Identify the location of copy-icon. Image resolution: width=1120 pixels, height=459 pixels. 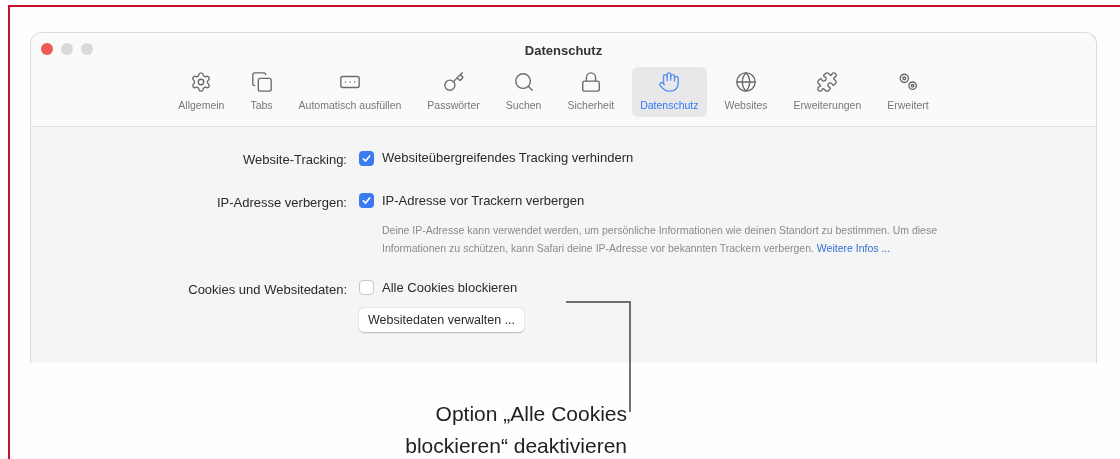
(261, 82).